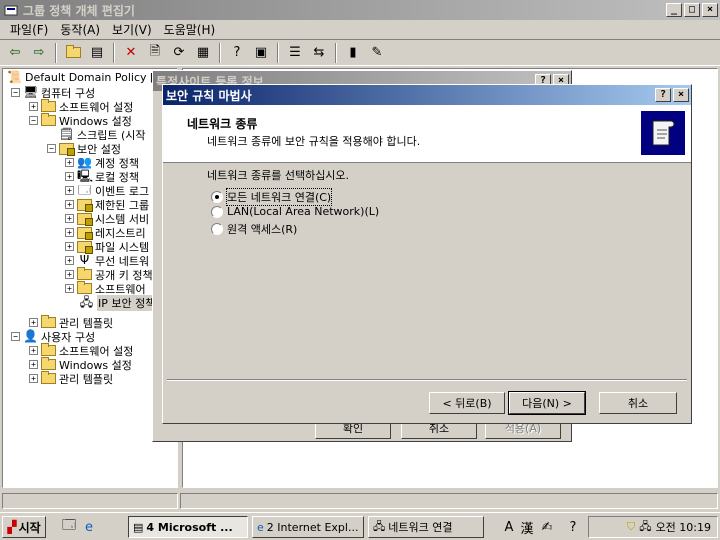  Describe the element at coordinates (179, 53) in the screenshot. I see `refresh-icon: ⟳` at that location.